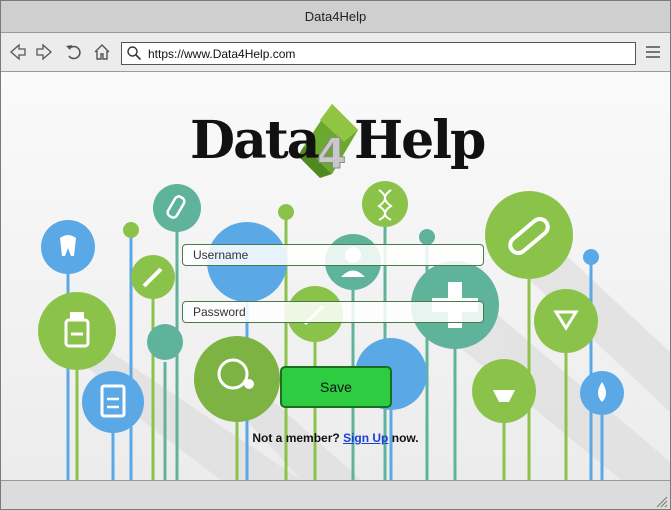 The image size is (671, 510). I want to click on hamburger-menu-icon, so click(653, 52).